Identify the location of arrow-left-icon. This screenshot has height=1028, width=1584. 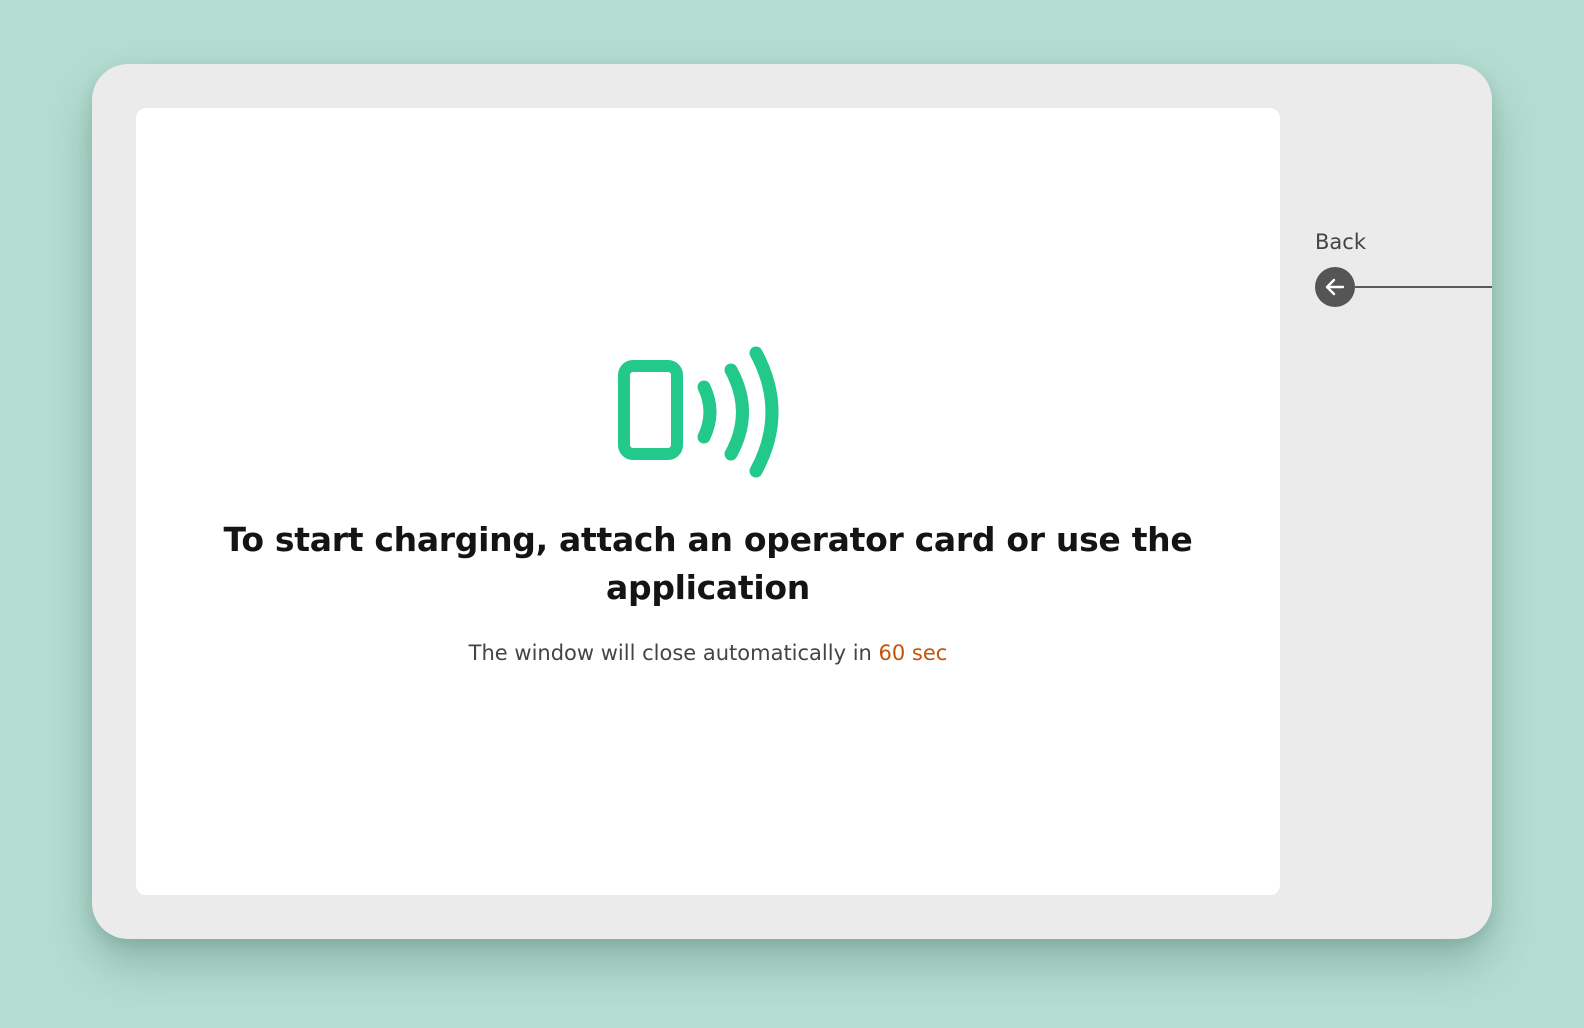
(1335, 287).